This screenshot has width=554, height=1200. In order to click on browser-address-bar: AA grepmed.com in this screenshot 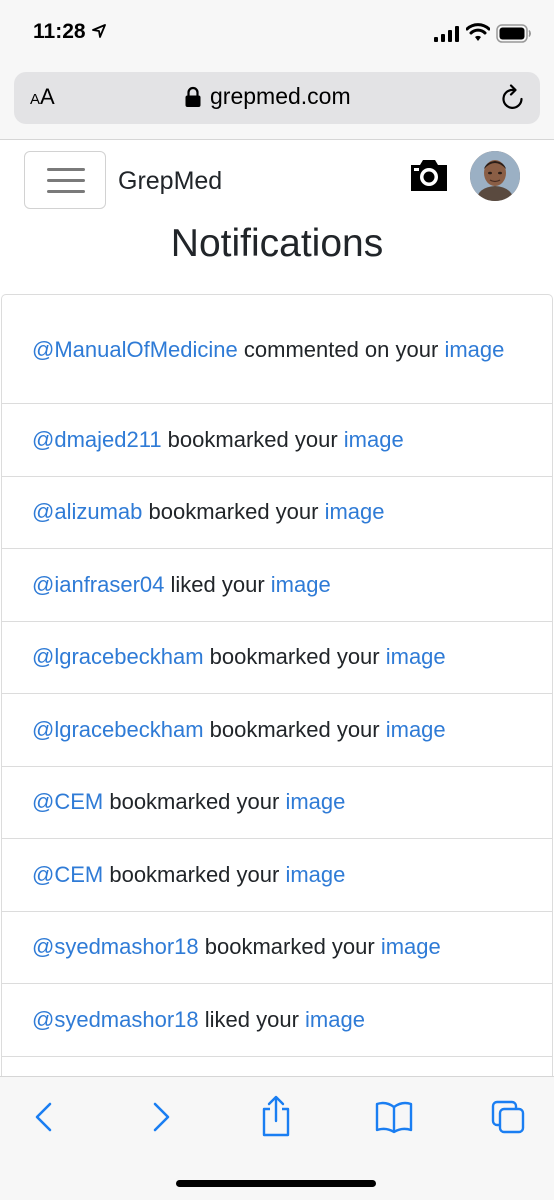, I will do `click(277, 102)`.